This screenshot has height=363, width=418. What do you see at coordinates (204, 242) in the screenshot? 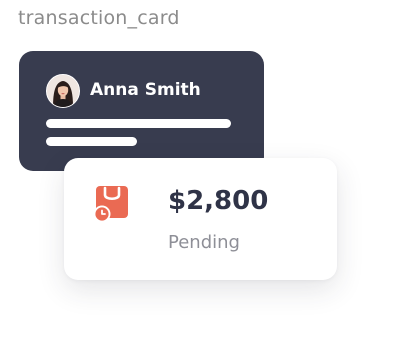
I see `transaction-status: Pending` at bounding box center [204, 242].